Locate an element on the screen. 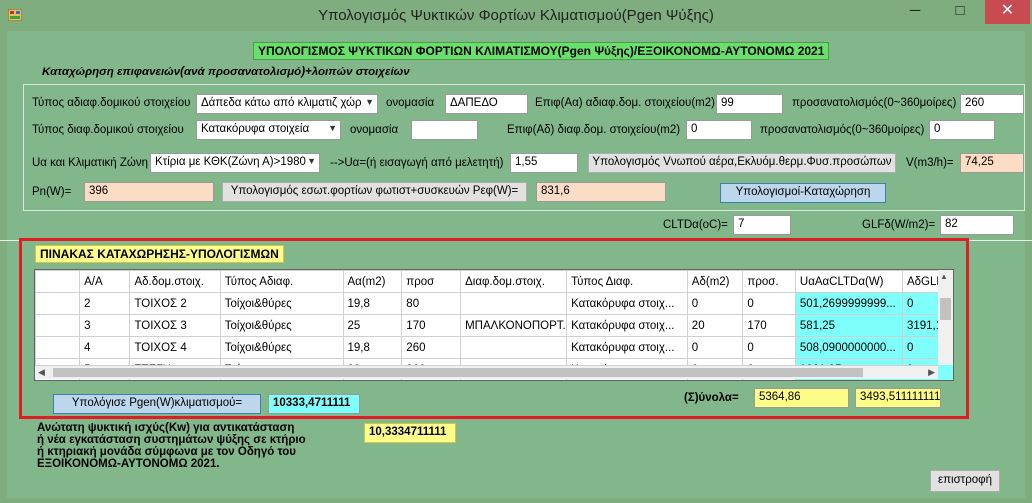 This screenshot has height=503, width=1032. zone-value: Κτίρια με ΚΘΚ(Ζώνη Α)>1980 is located at coordinates (230, 162).